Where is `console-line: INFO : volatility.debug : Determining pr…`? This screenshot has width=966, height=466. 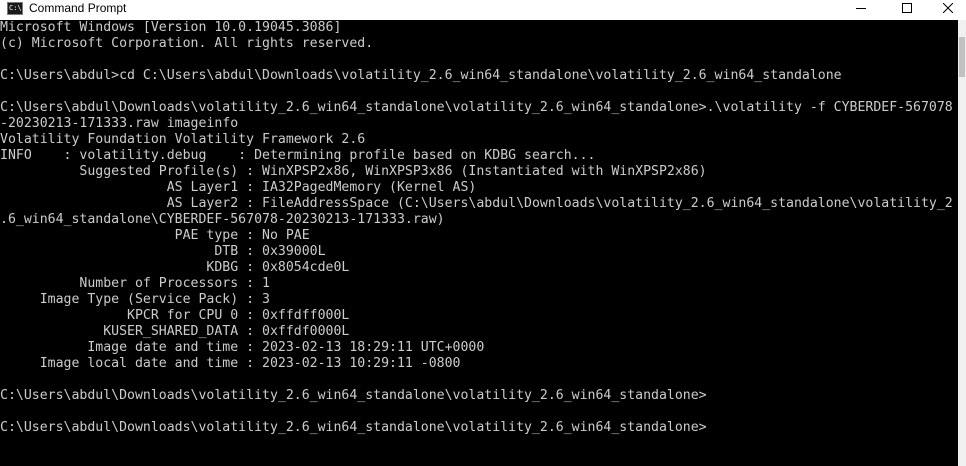
console-line: INFO : volatility.debug : Determining pr… is located at coordinates (298, 155).